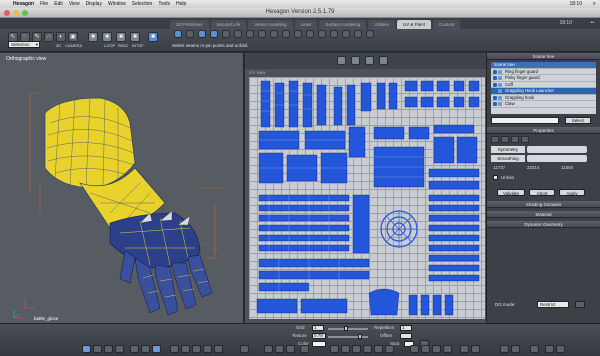 The height and width of the screenshot is (356, 600). I want to click on env-icon, so click(475, 349).